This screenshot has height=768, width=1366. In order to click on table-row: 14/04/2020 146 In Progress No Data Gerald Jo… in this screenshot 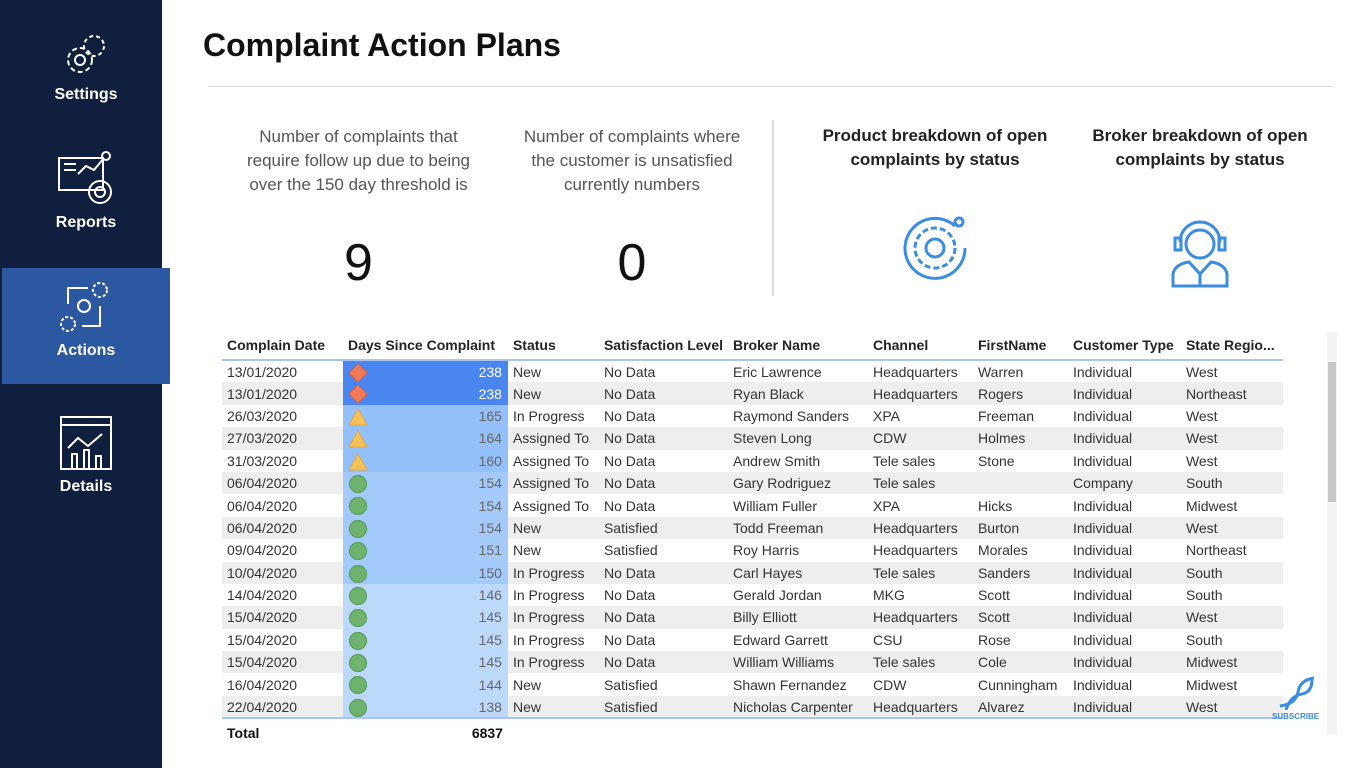, I will do `click(752, 595)`.